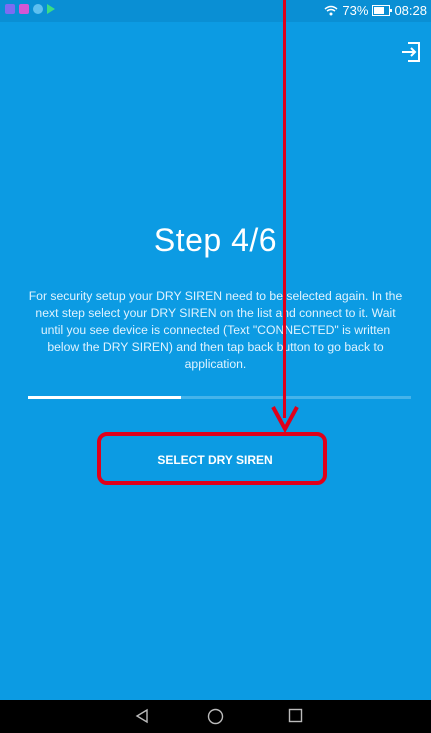 The width and height of the screenshot is (431, 733). I want to click on battery-icon, so click(382, 10).